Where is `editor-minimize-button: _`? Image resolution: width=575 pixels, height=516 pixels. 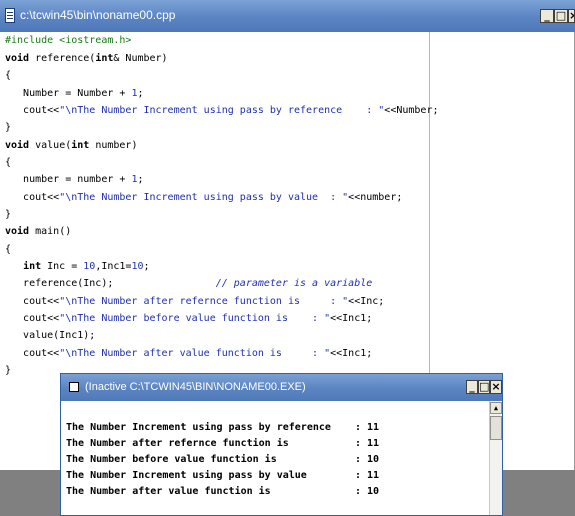 editor-minimize-button: _ is located at coordinates (547, 16).